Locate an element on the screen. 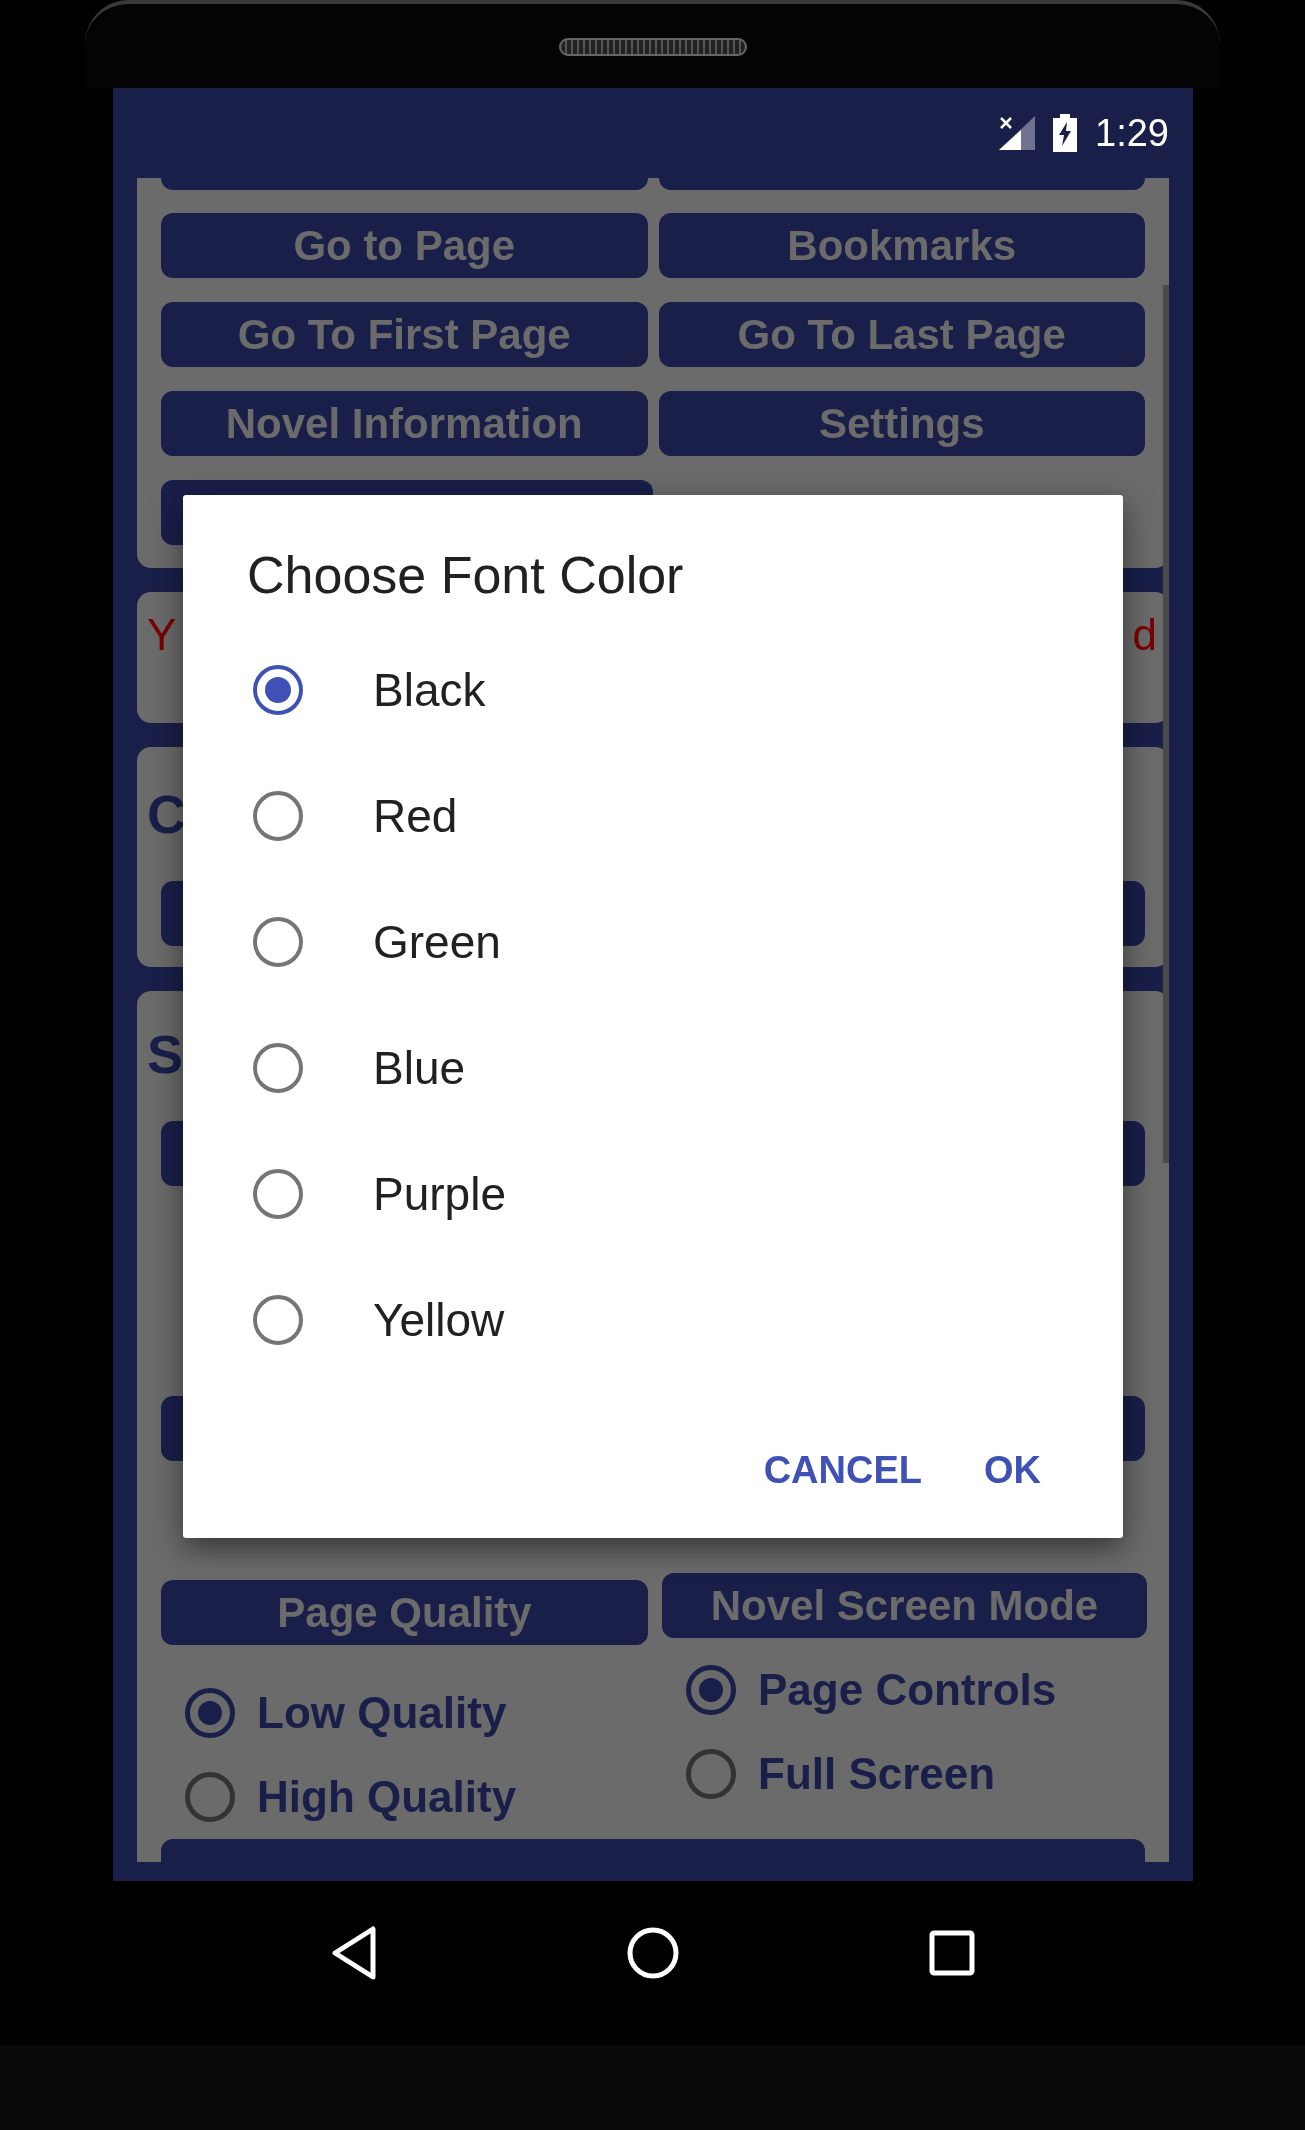 The height and width of the screenshot is (2130, 1305). recent-apps-icon is located at coordinates (951, 1953).